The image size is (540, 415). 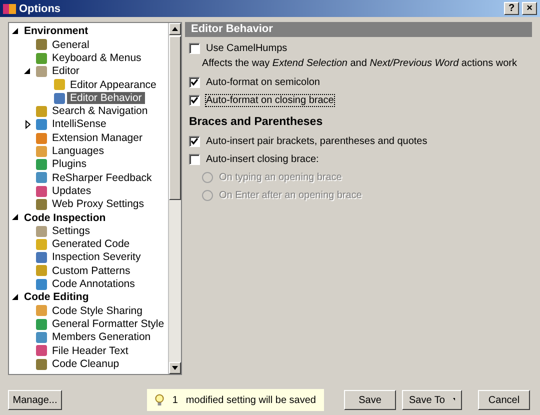 I want to click on tree-item: Web Proxy Settings, so click(x=98, y=204).